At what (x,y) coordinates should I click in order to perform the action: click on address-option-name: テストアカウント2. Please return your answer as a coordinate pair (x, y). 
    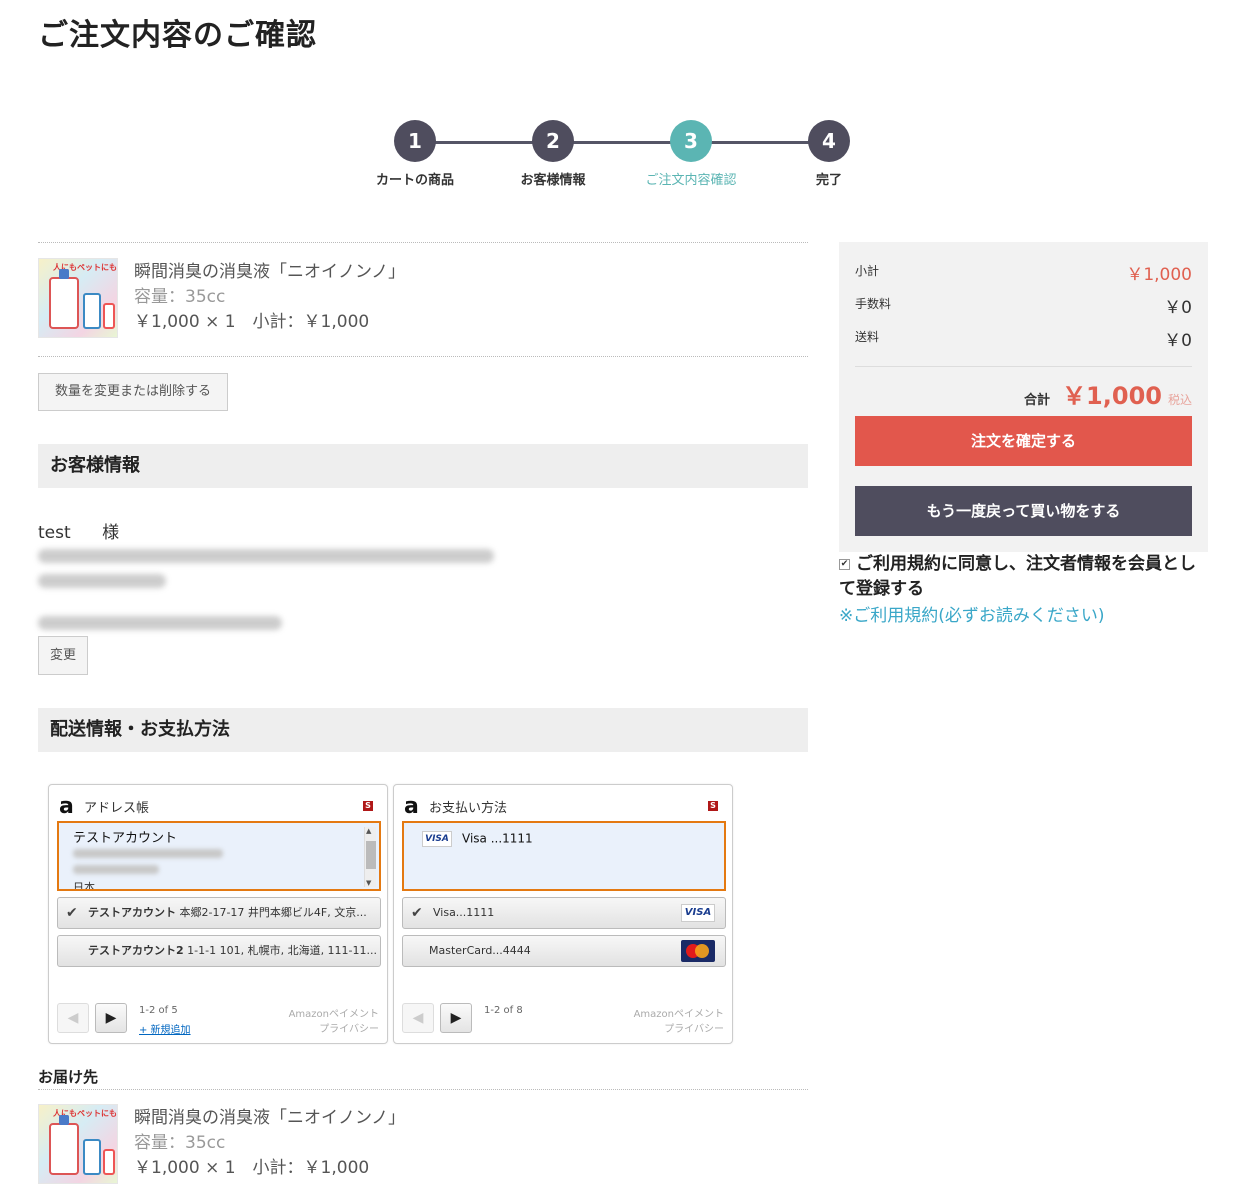
    Looking at the image, I should click on (136, 950).